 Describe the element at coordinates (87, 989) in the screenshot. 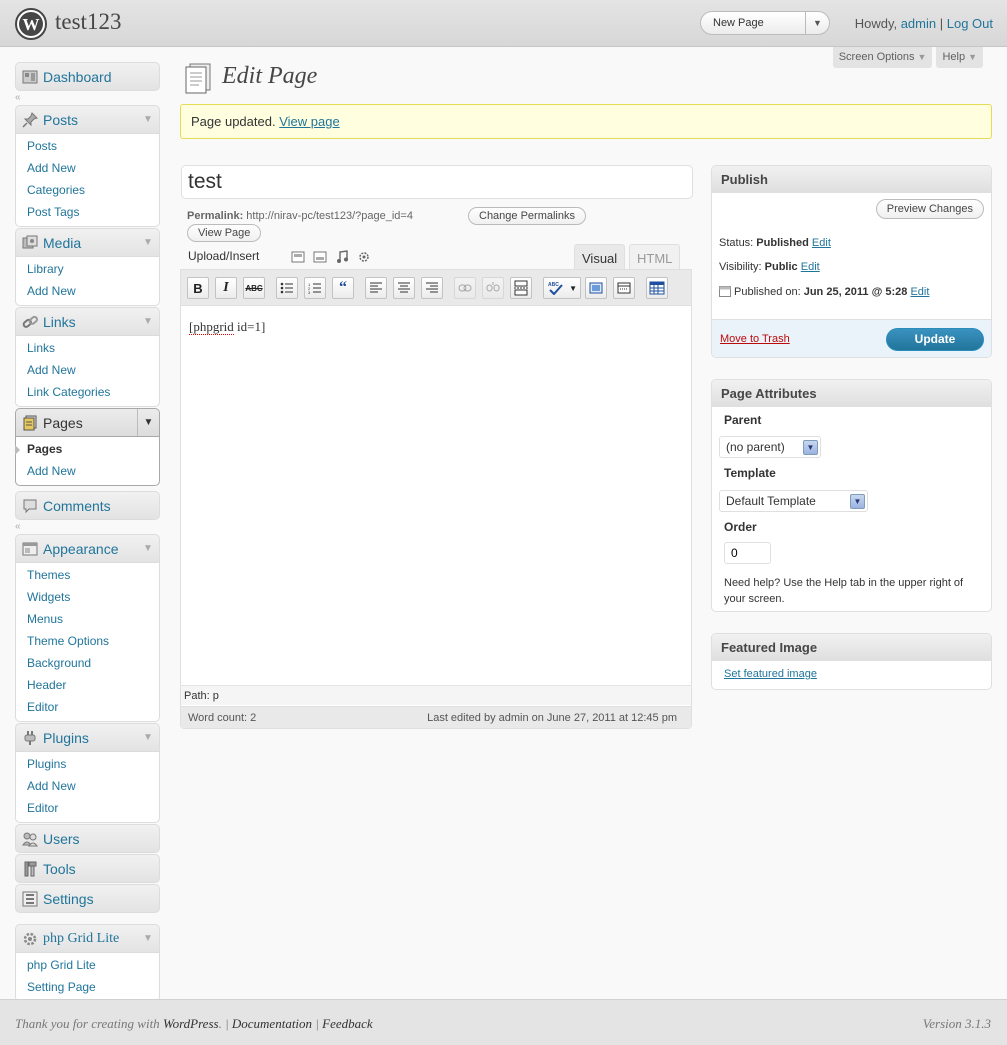

I see `submenu-item-setting-page: Setting Page` at that location.